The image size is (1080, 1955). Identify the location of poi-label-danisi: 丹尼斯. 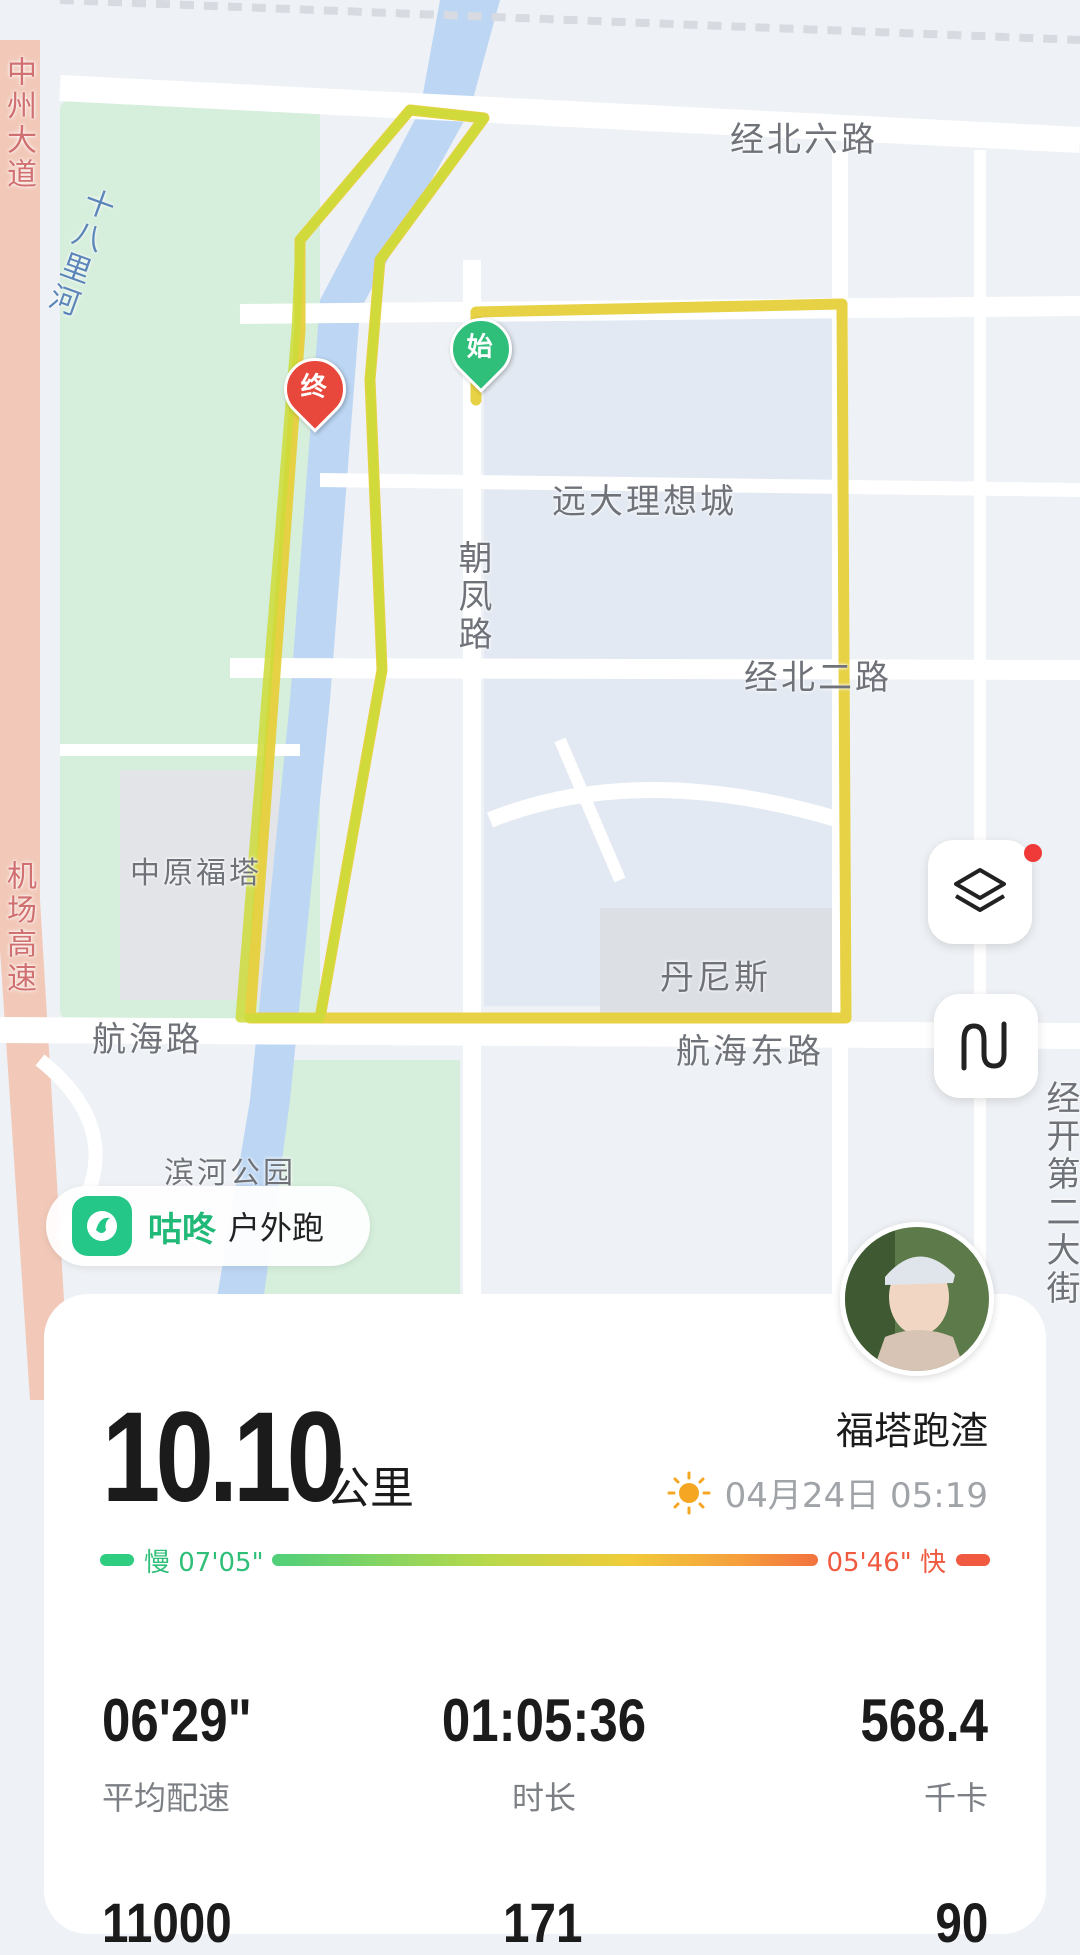
(715, 978).